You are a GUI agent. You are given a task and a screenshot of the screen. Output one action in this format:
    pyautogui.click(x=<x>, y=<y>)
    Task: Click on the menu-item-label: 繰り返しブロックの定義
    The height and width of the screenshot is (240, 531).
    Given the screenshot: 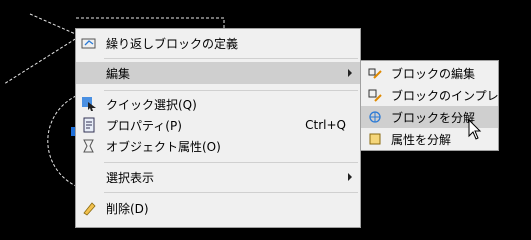 What is the action you would take?
    pyautogui.click(x=172, y=43)
    